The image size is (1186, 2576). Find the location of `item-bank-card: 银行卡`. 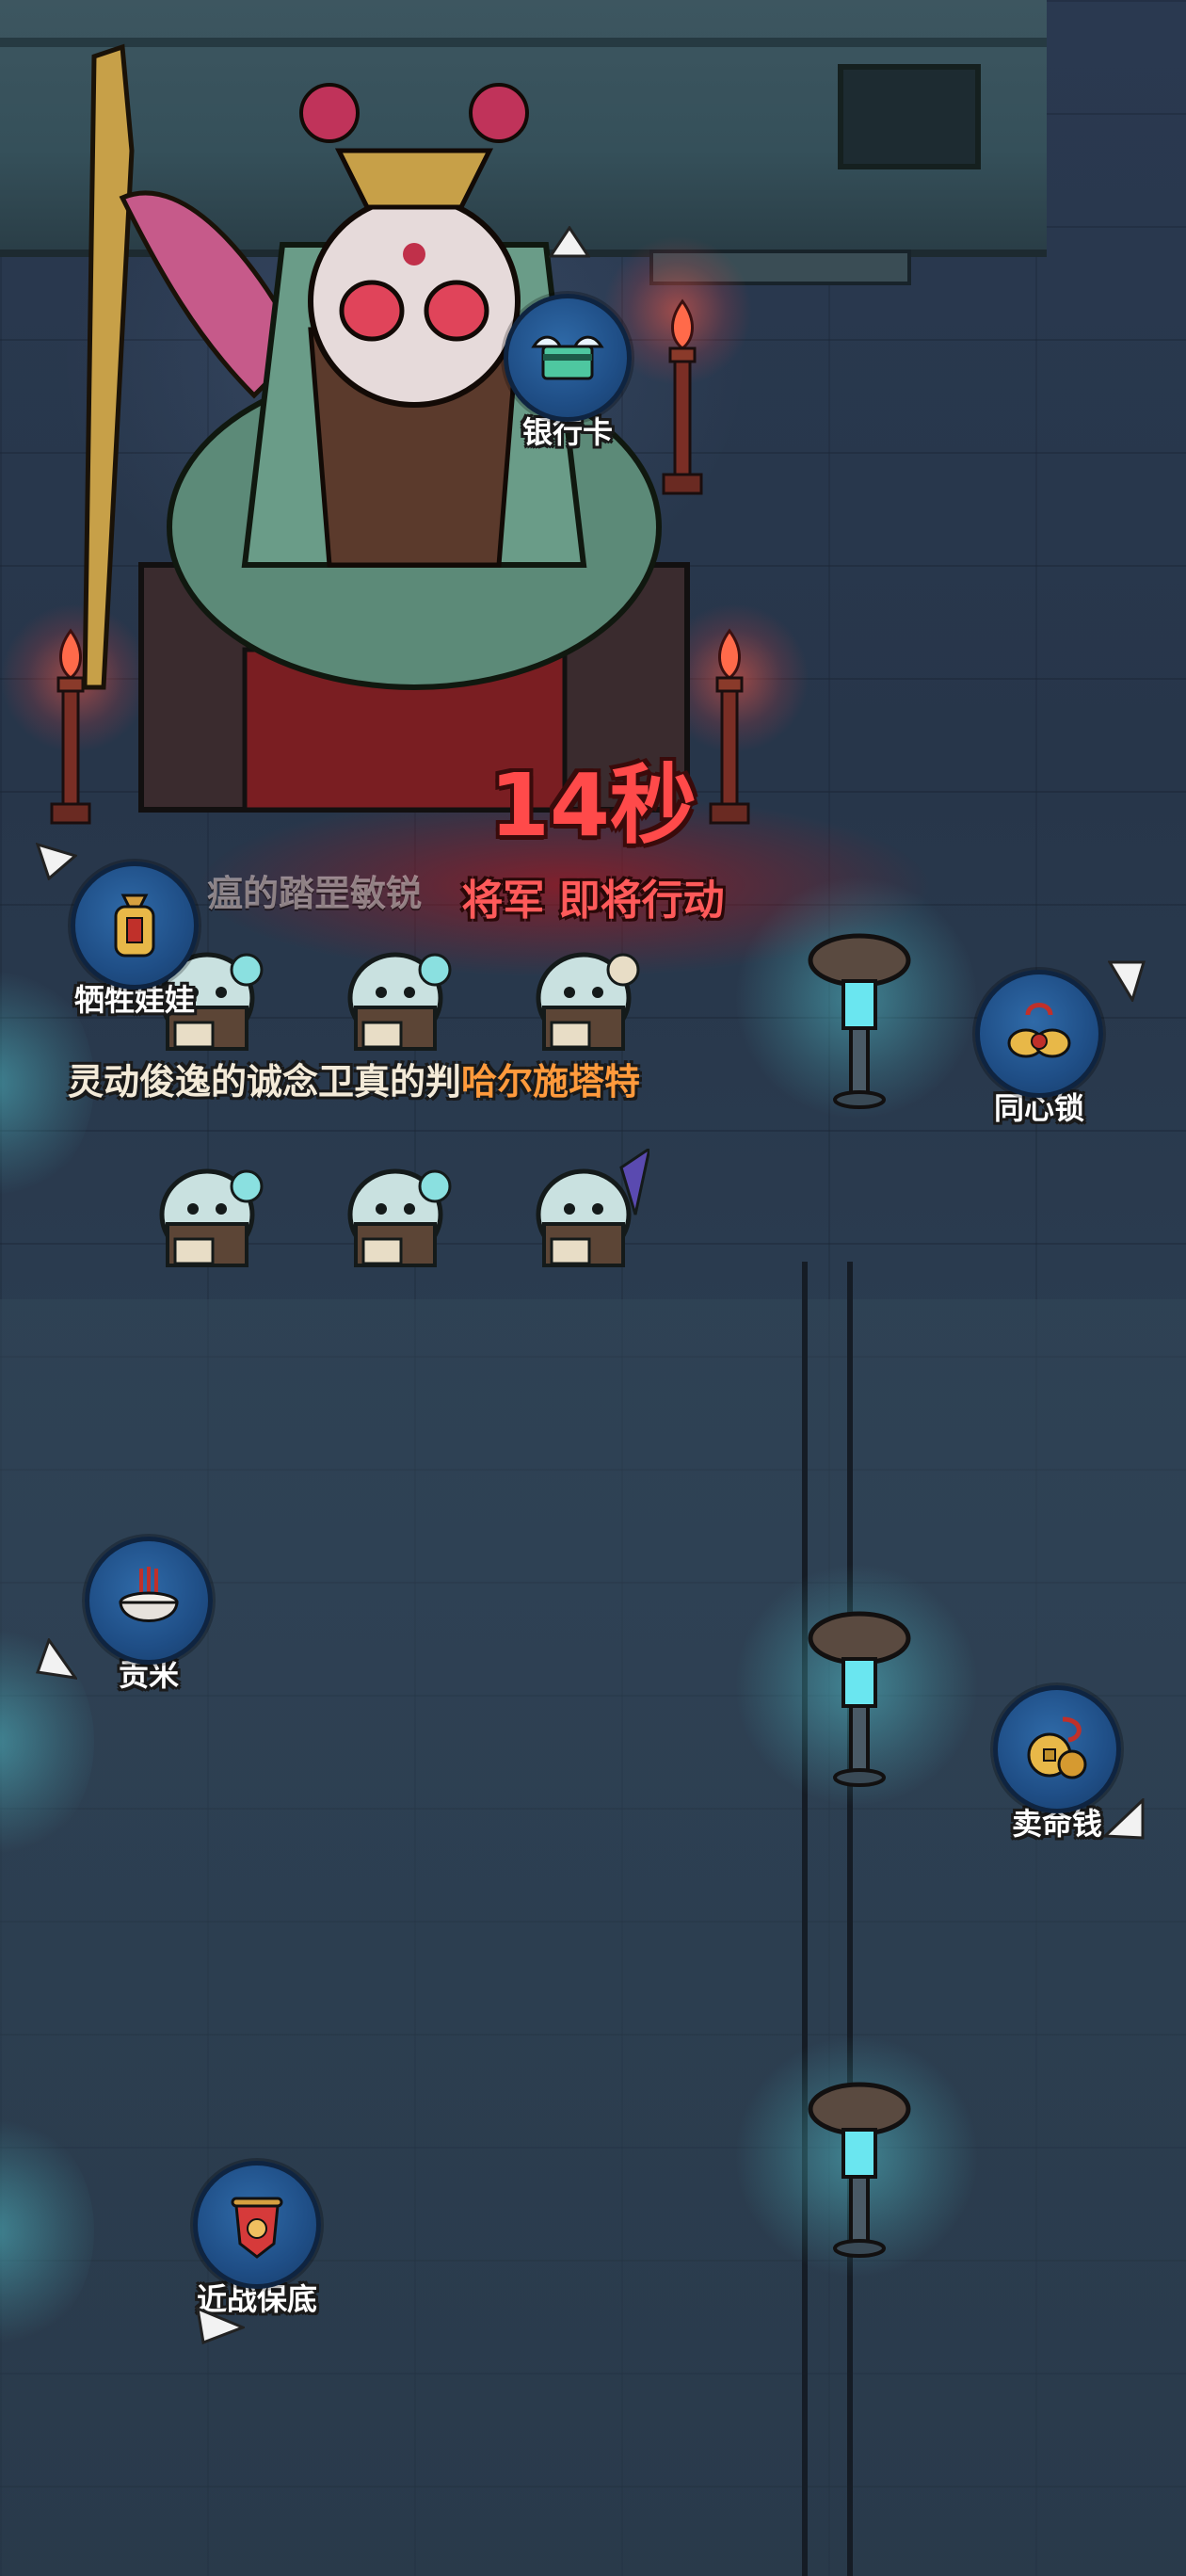

item-bank-card: 银行卡 is located at coordinates (568, 373).